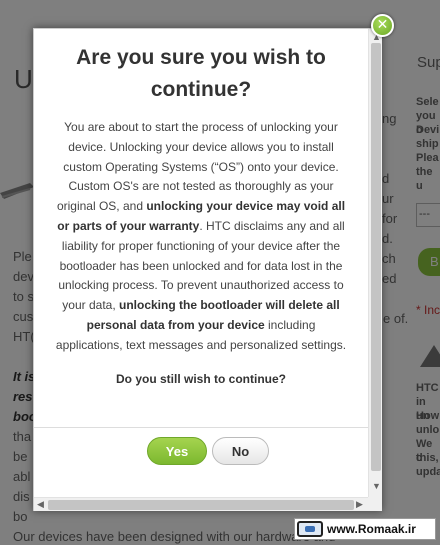 The height and width of the screenshot is (545, 440). What do you see at coordinates (375, 504) in the screenshot?
I see `scrollbar-corner` at bounding box center [375, 504].